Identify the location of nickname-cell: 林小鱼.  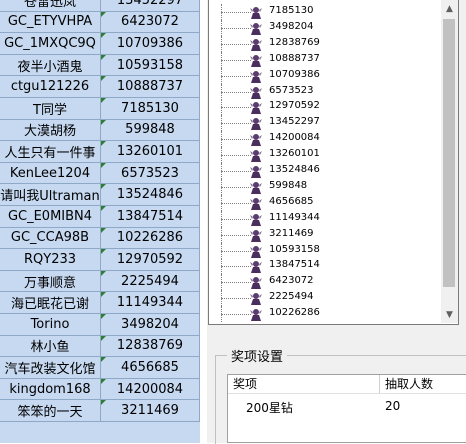
(50, 346).